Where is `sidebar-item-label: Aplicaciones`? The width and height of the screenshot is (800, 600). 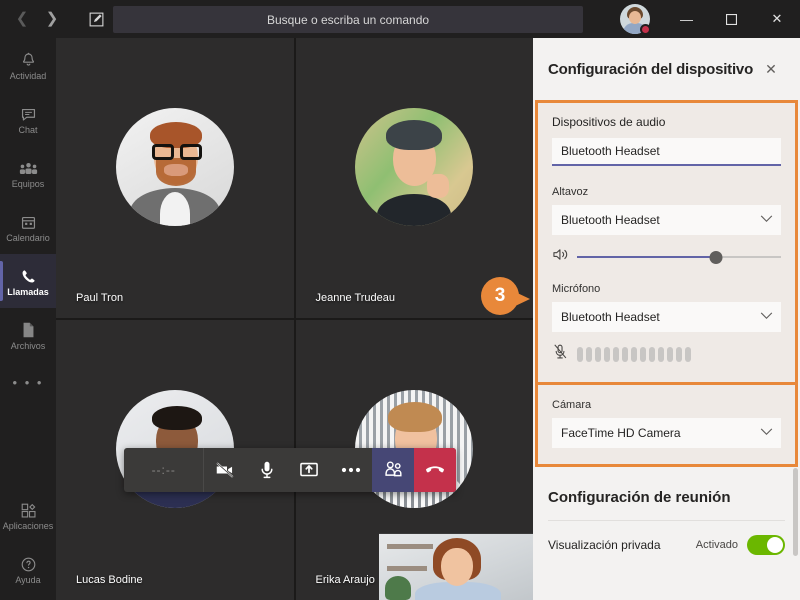
sidebar-item-label: Aplicaciones is located at coordinates (28, 525).